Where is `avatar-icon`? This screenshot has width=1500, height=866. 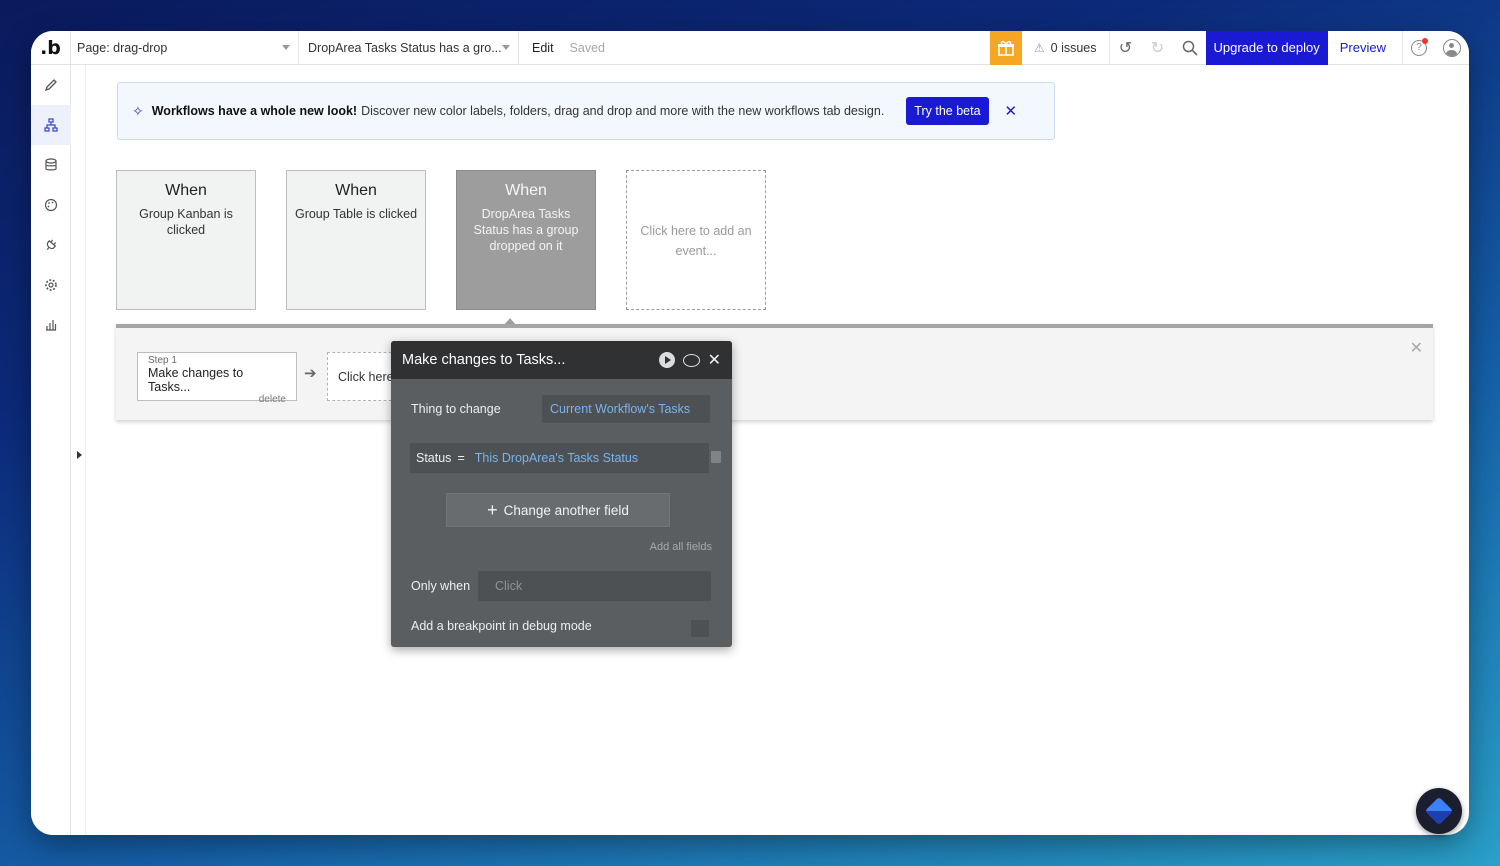
avatar-icon is located at coordinates (1452, 48).